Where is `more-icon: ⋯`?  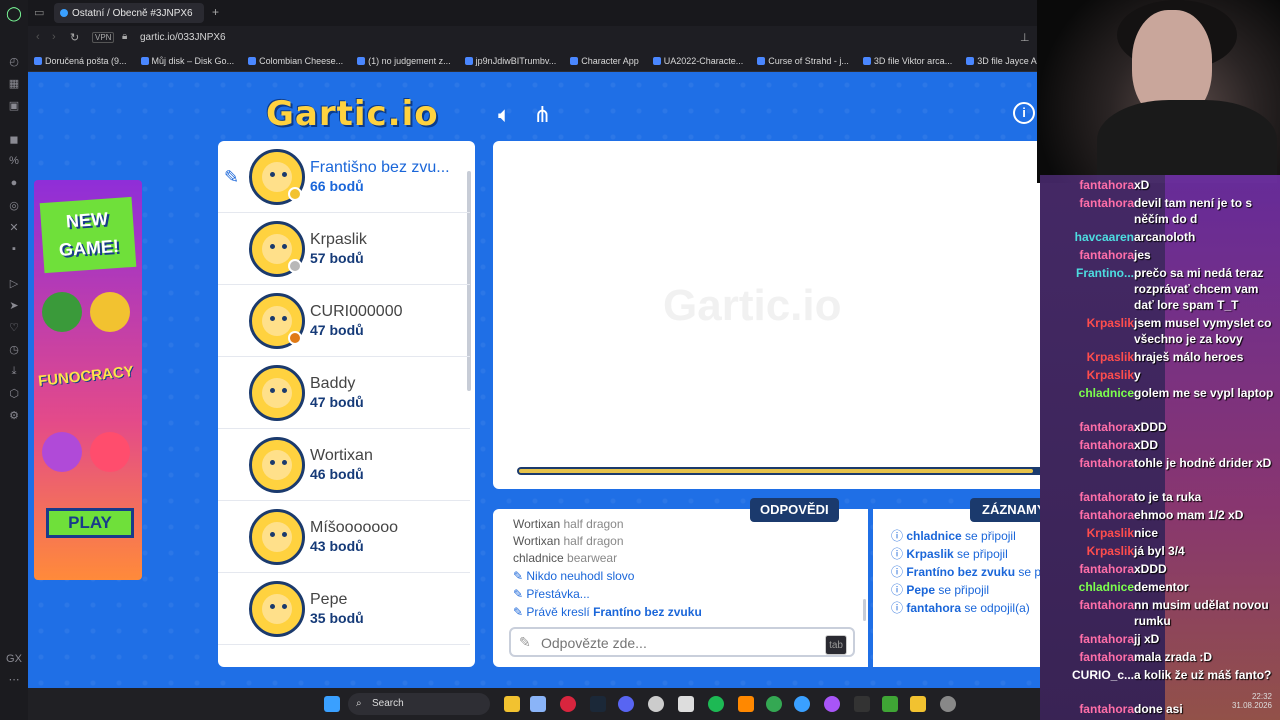
more-icon: ⋯ is located at coordinates (14, 679).